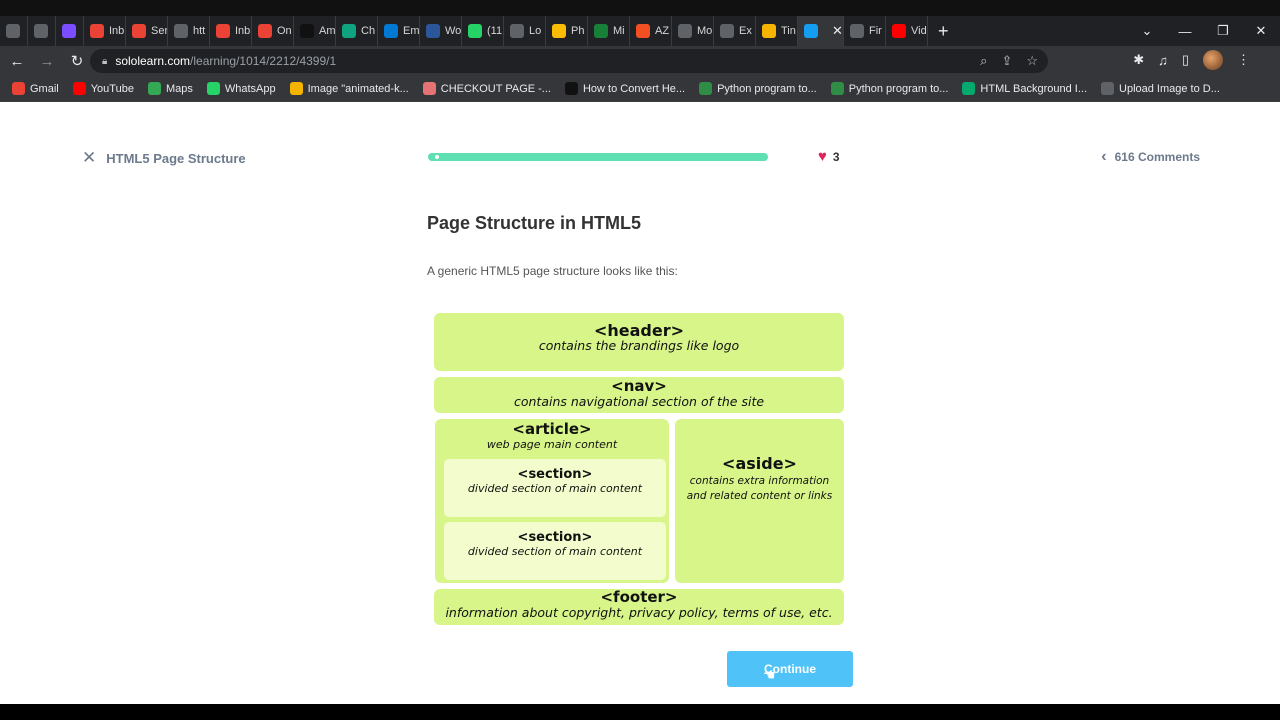  Describe the element at coordinates (17, 61) in the screenshot. I see `back-icon: ←` at that location.